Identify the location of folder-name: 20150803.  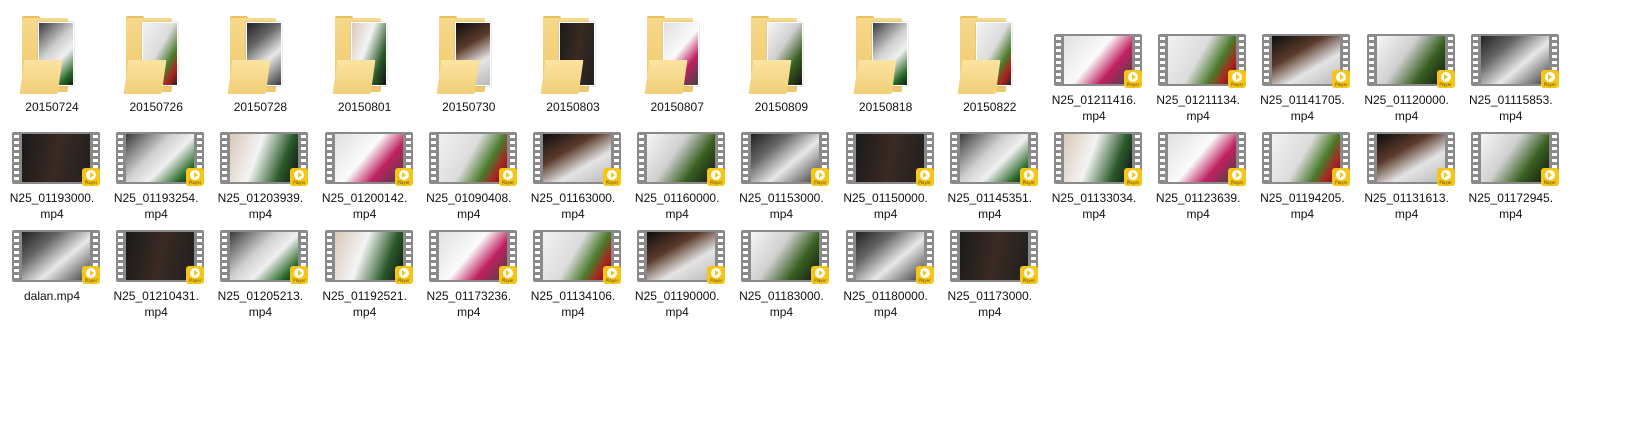
(573, 107).